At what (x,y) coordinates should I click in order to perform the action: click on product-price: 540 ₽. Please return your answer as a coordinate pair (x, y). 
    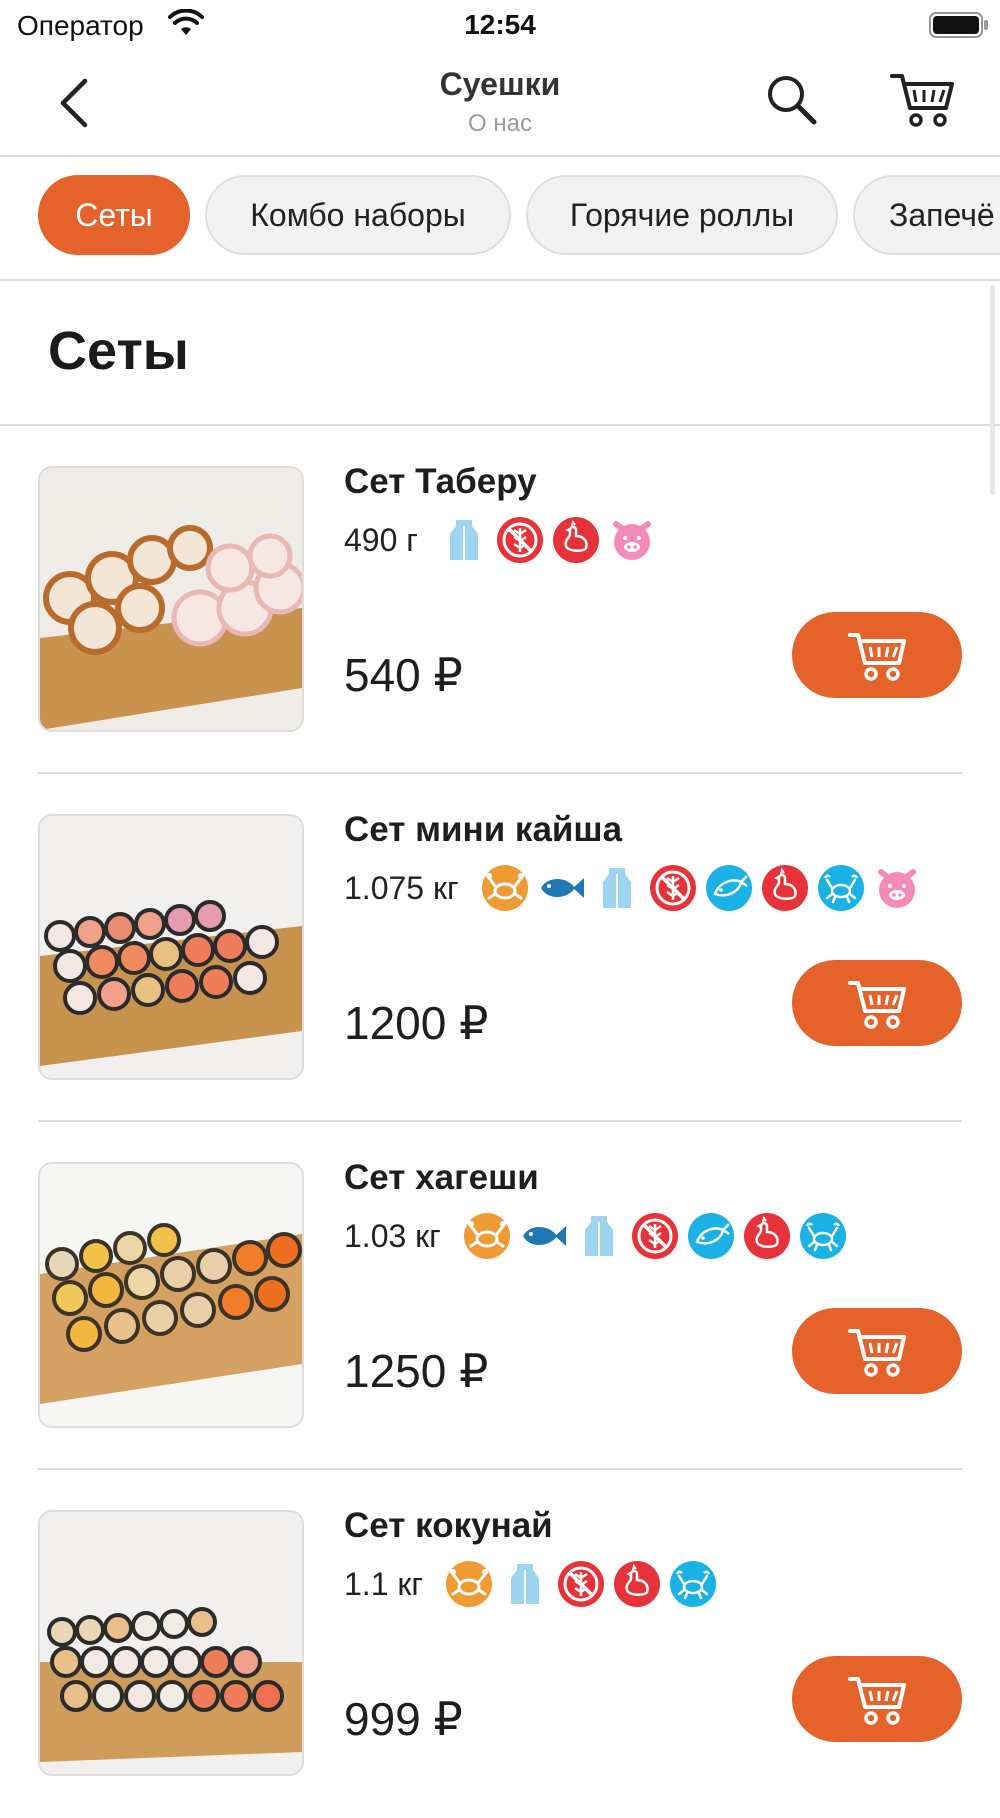
    Looking at the image, I should click on (403, 675).